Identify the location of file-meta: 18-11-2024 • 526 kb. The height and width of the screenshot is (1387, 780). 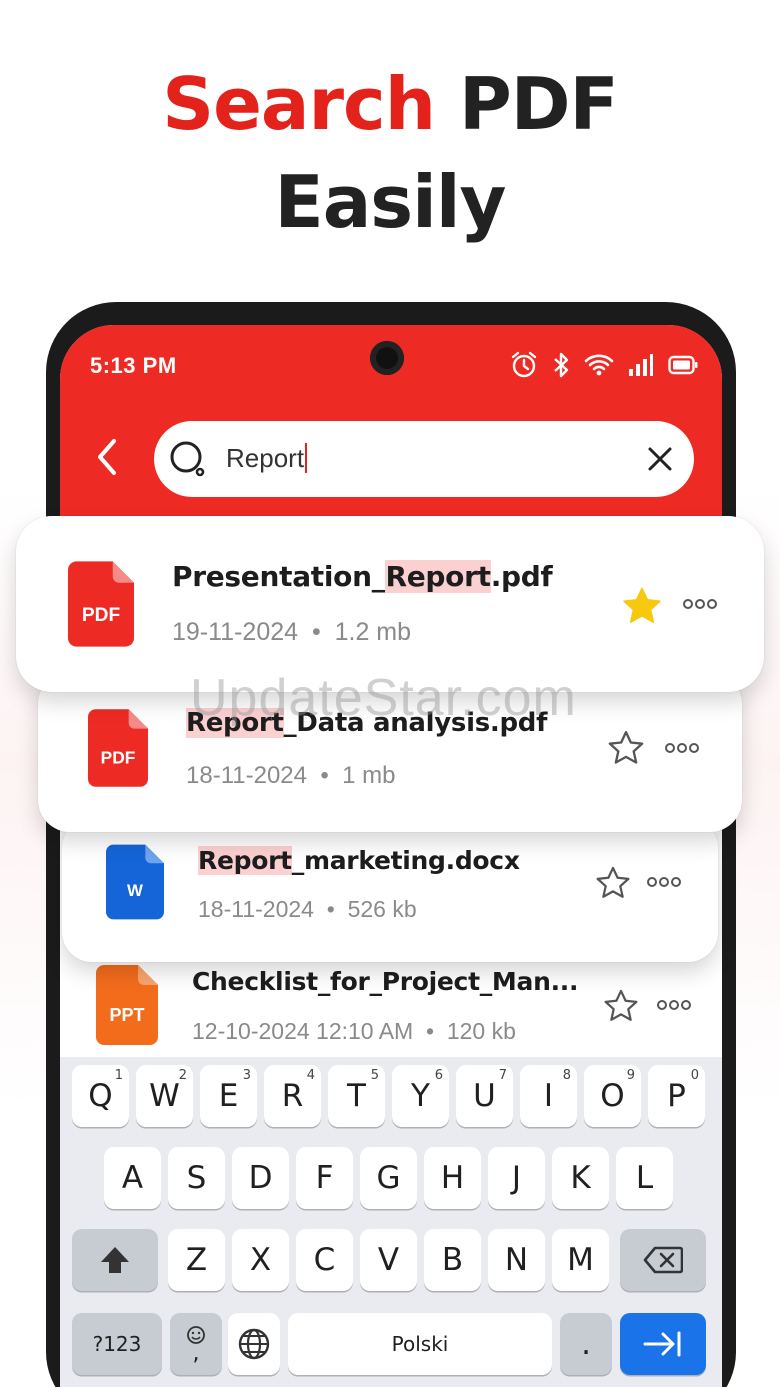
(307, 909).